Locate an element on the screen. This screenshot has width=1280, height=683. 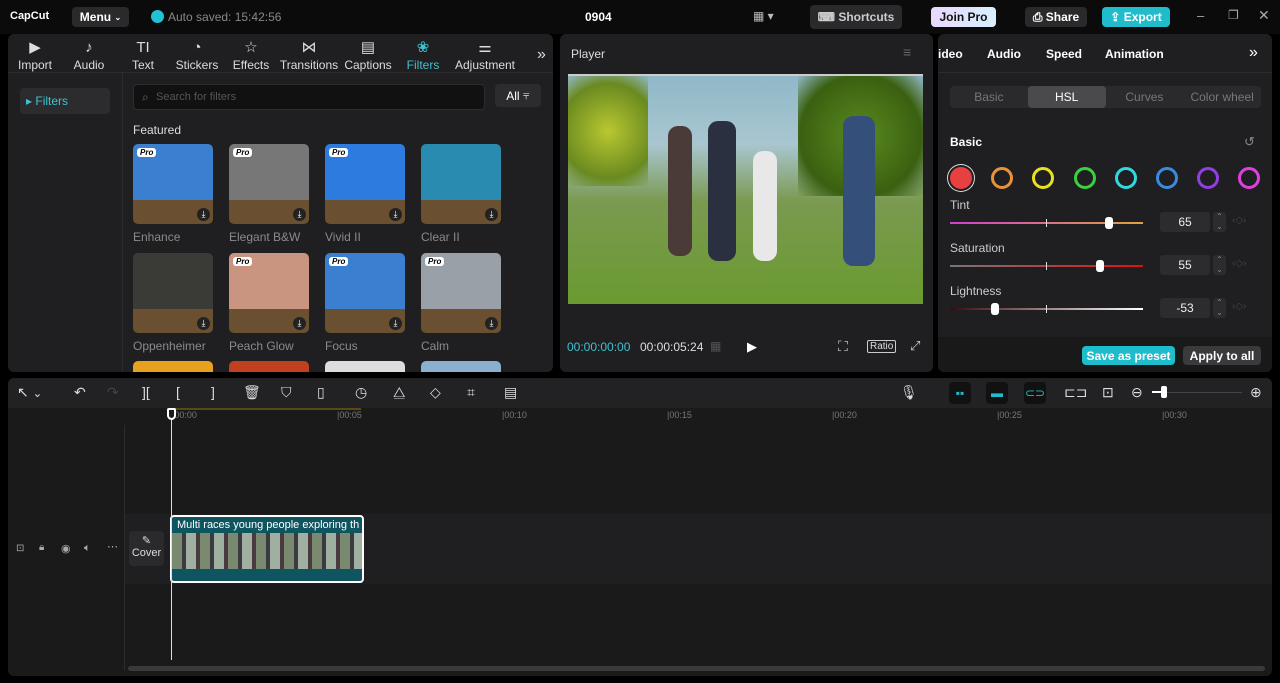
zoom-fit-icon: ⊡ is located at coordinates (1108, 392).